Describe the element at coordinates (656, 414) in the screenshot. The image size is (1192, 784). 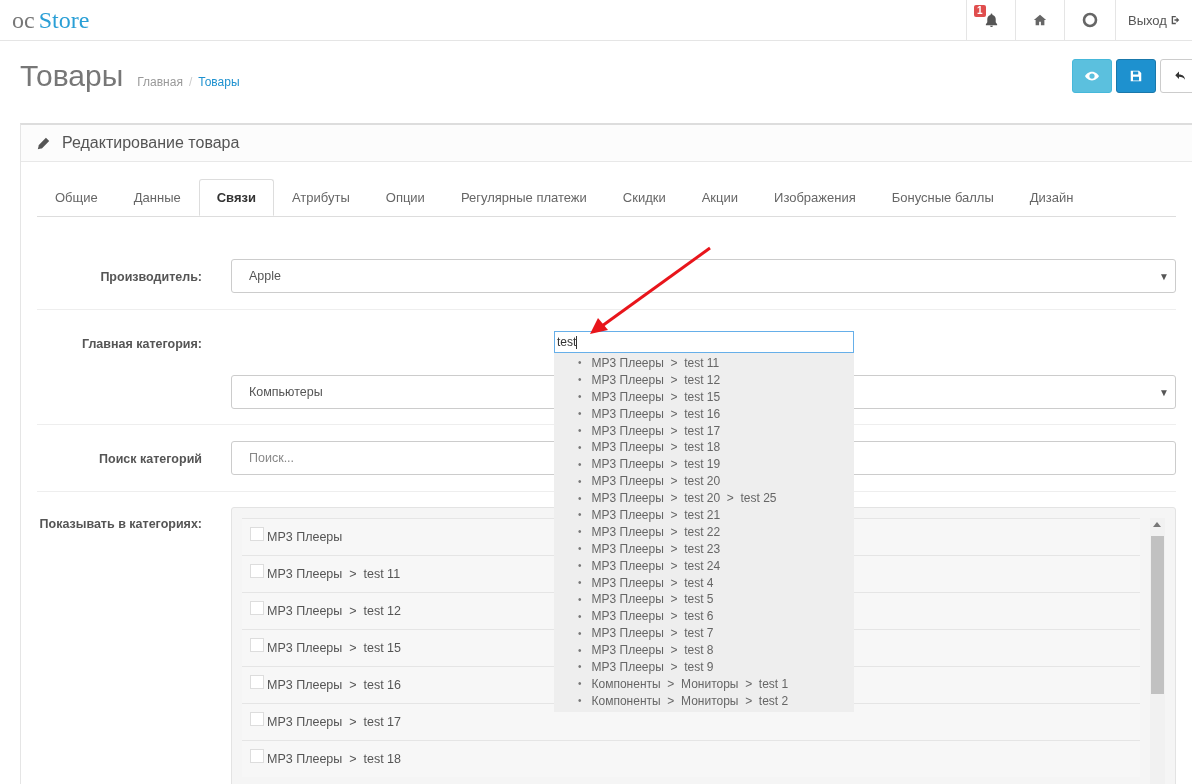
I see `suggestion-item: MP3 Плееры > test 16` at that location.